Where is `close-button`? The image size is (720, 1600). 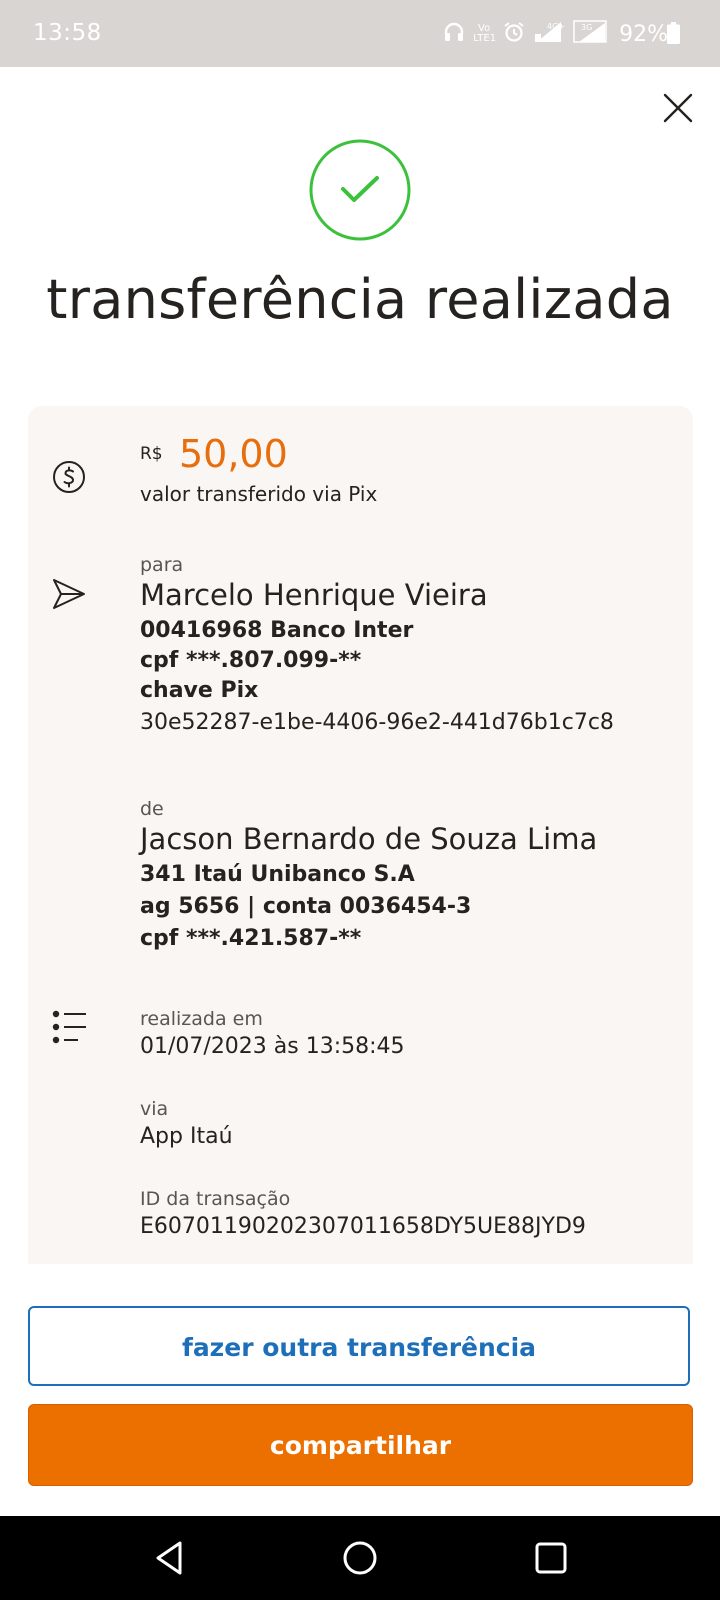 close-button is located at coordinates (678, 108).